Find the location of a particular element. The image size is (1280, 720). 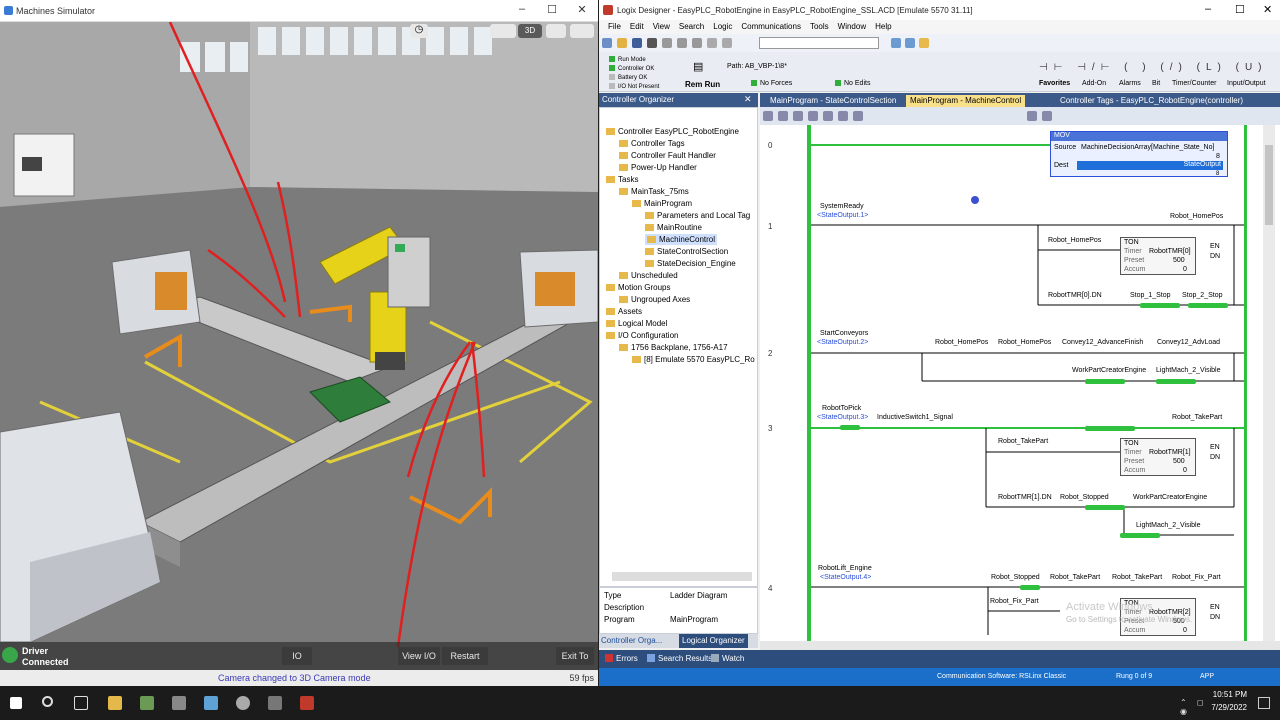

print-icon is located at coordinates (652, 43).